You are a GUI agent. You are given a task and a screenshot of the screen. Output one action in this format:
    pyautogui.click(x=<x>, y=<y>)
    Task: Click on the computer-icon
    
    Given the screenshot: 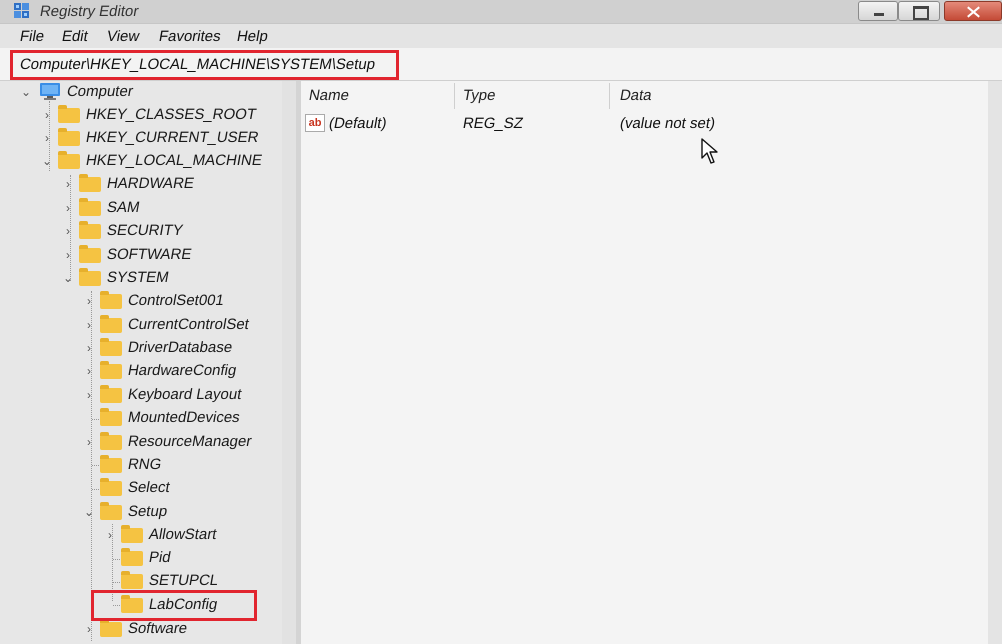 What is the action you would take?
    pyautogui.click(x=50, y=91)
    